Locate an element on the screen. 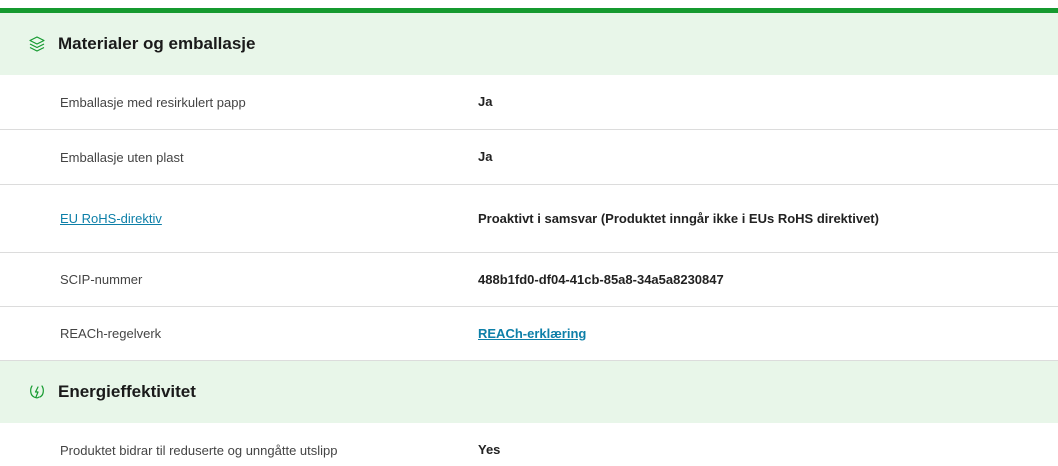  layers-icon is located at coordinates (37, 44).